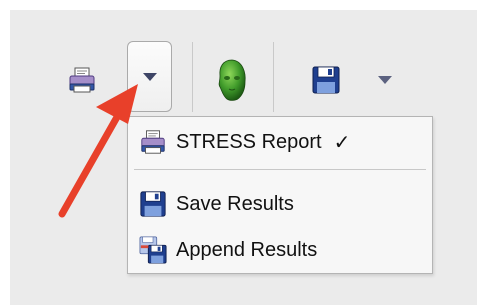  I want to click on menu-item-label: Save Results, so click(235, 203).